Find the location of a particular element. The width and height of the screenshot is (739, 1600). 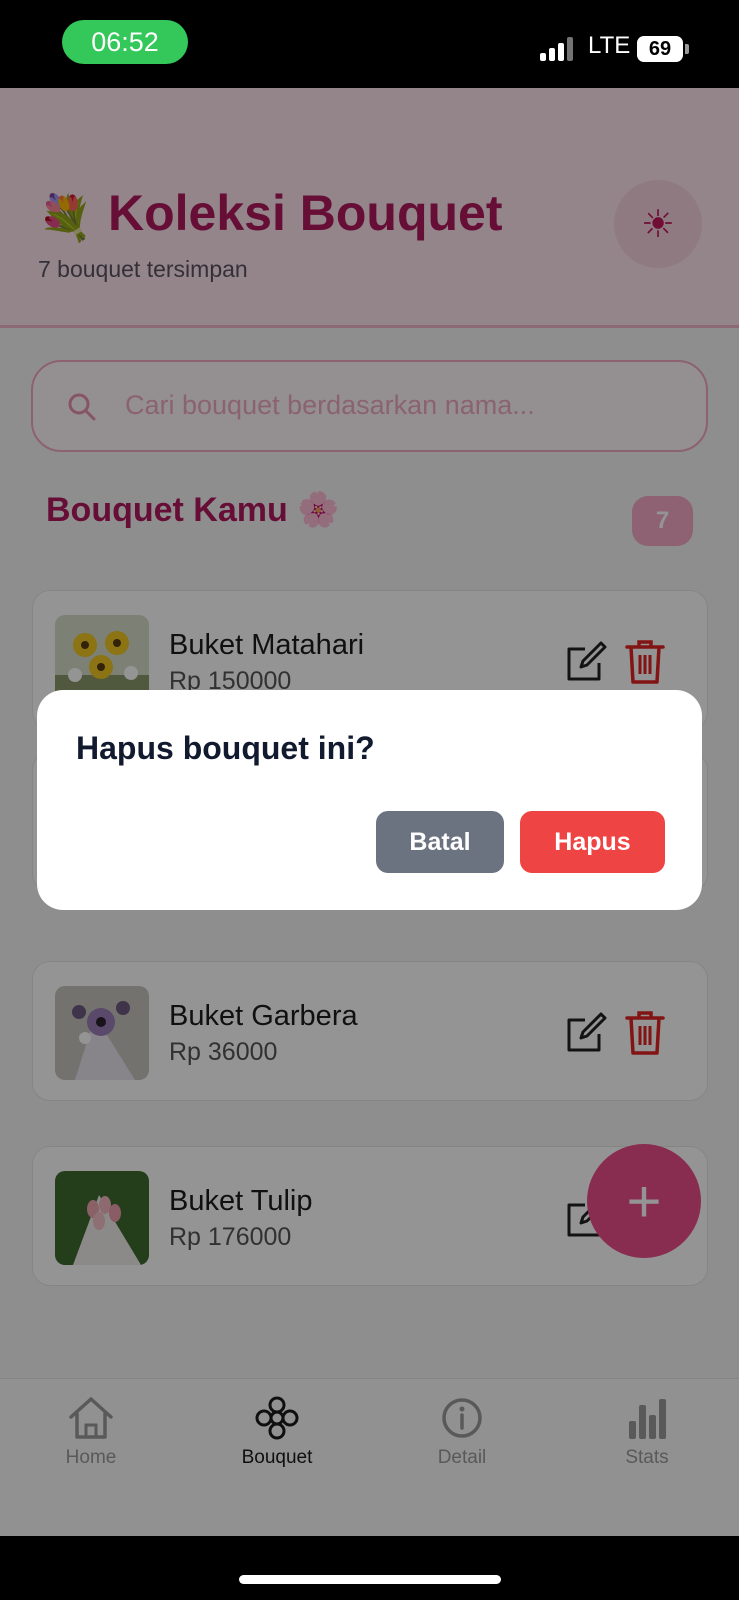

cancel-button: Batal is located at coordinates (440, 842).